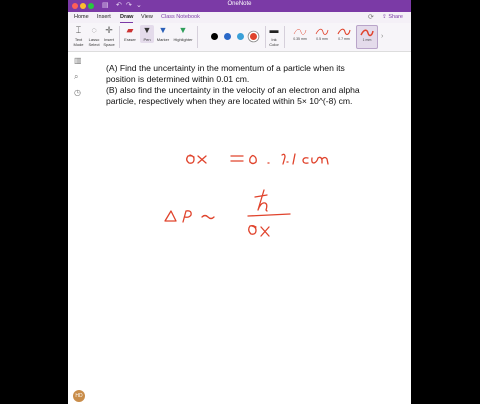 This screenshot has height=404, width=480. What do you see at coordinates (269, 215) in the screenshot?
I see `ink-fraction-line` at bounding box center [269, 215].